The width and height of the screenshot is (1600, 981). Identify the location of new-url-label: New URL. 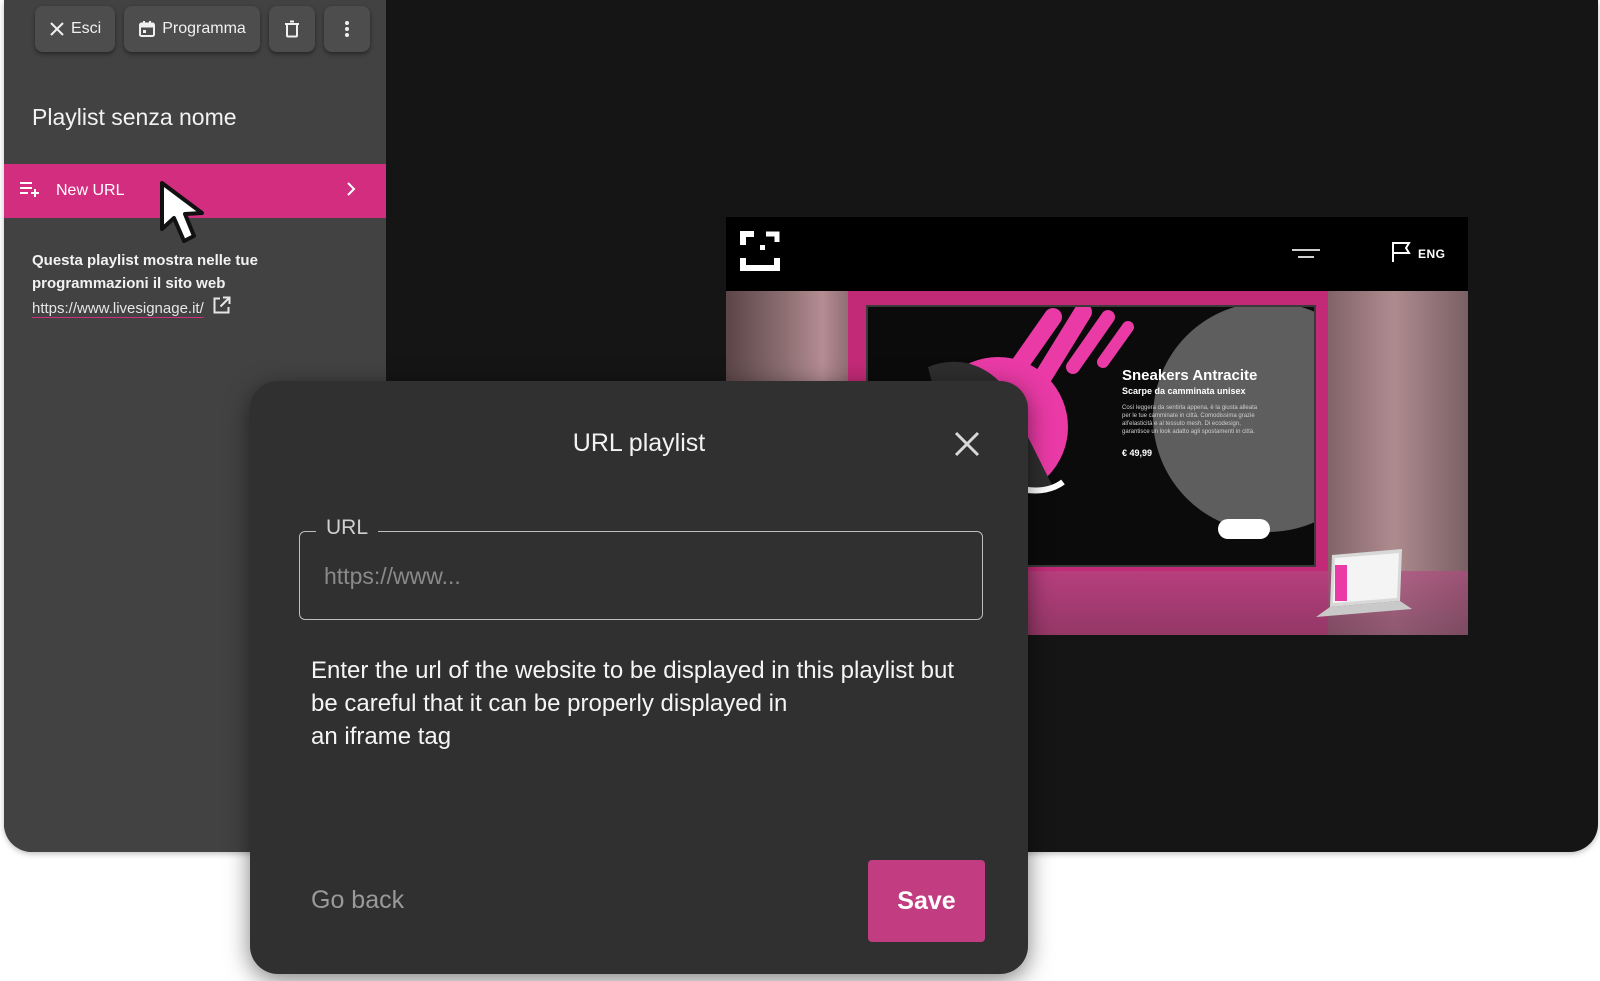
(90, 190).